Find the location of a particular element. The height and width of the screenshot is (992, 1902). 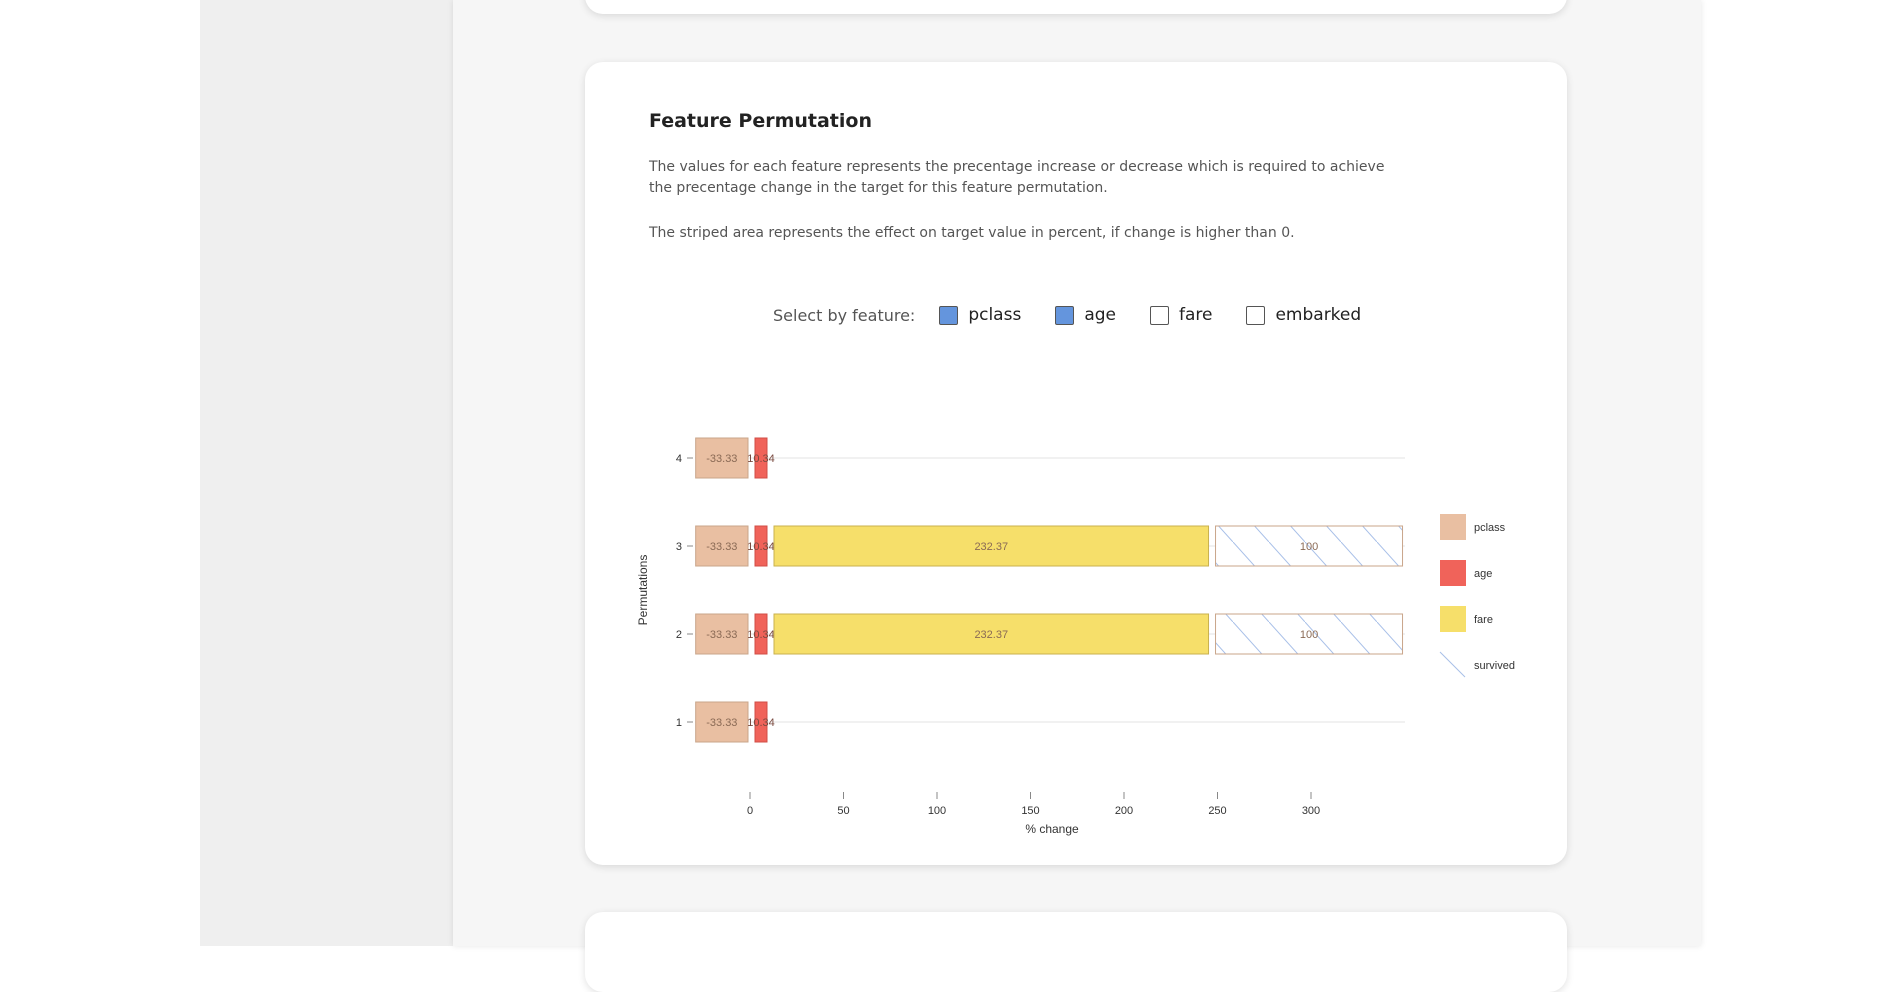

legend-label: age is located at coordinates (1483, 574).